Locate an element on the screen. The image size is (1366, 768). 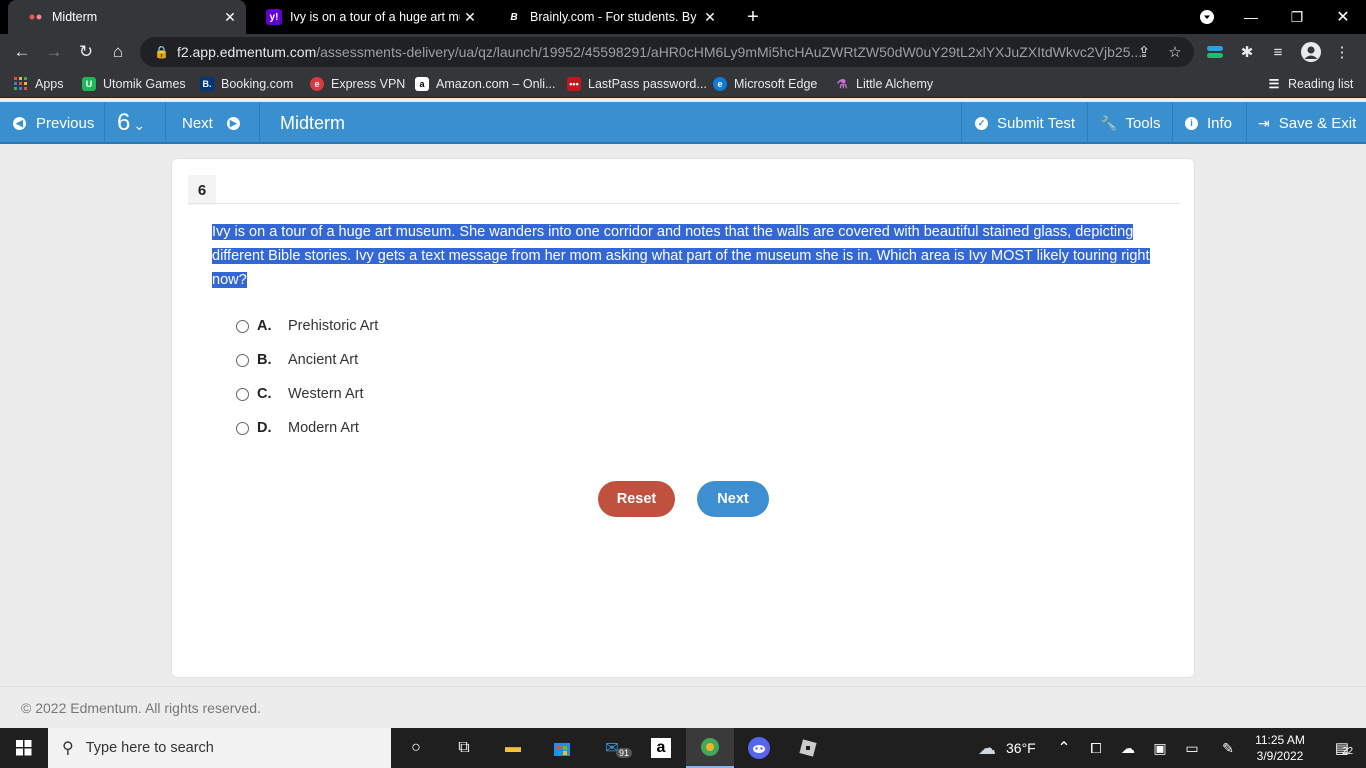
choice-letter: D. is located at coordinates (264, 428).